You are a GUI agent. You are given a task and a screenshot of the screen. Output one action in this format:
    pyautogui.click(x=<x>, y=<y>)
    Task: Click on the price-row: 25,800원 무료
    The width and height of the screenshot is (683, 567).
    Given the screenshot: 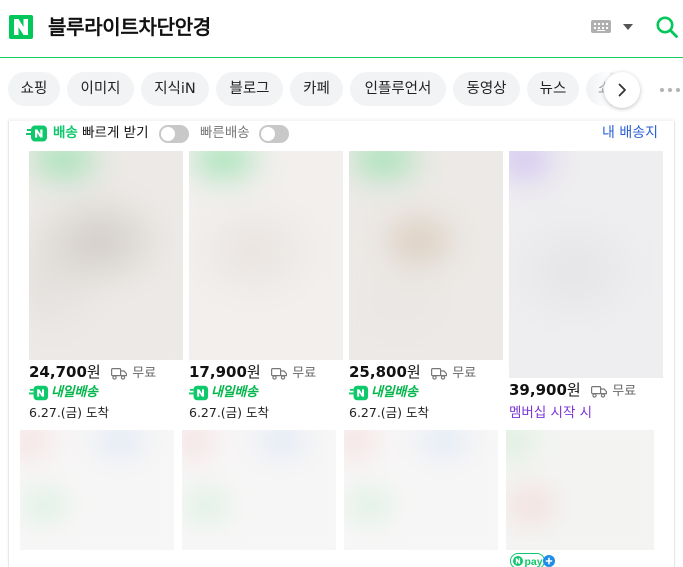 What is the action you would take?
    pyautogui.click(x=412, y=373)
    